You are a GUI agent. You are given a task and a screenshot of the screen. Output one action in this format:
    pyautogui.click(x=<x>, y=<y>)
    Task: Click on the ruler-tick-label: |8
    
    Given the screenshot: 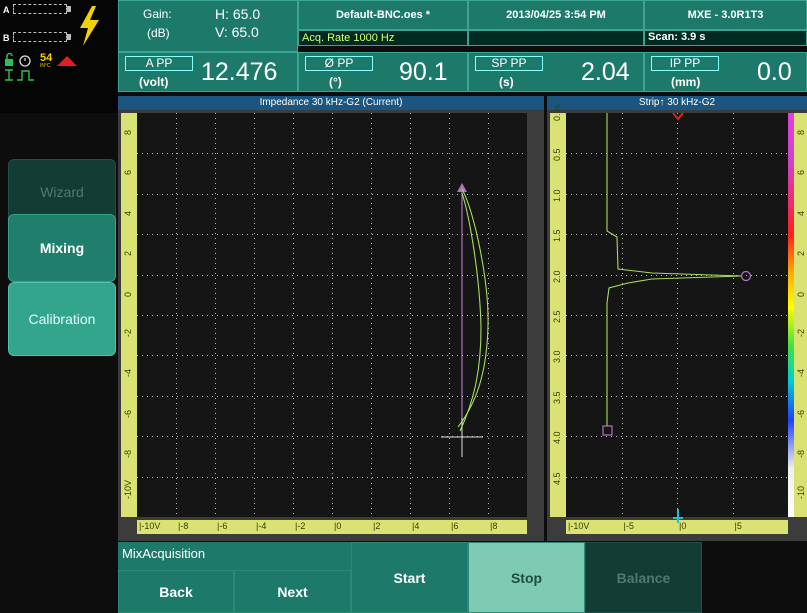 What is the action you would take?
    pyautogui.click(x=494, y=526)
    